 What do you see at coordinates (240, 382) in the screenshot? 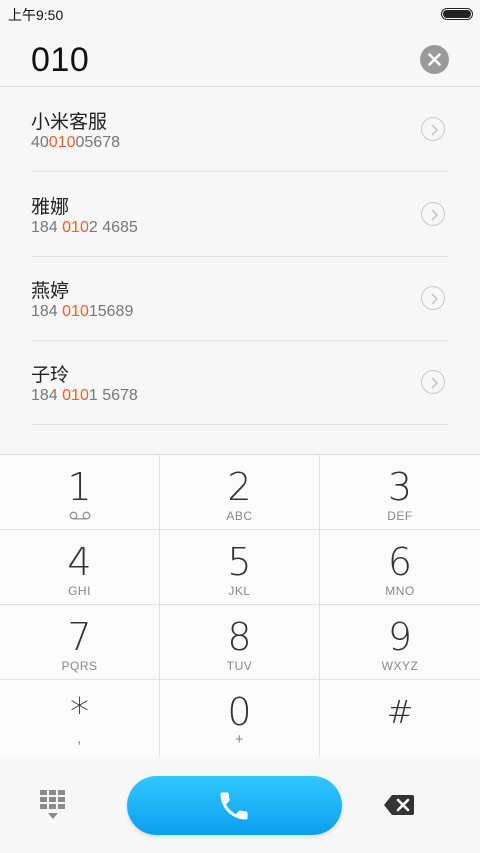
I see `contact-result-item: 子玲 184 0101 5678` at bounding box center [240, 382].